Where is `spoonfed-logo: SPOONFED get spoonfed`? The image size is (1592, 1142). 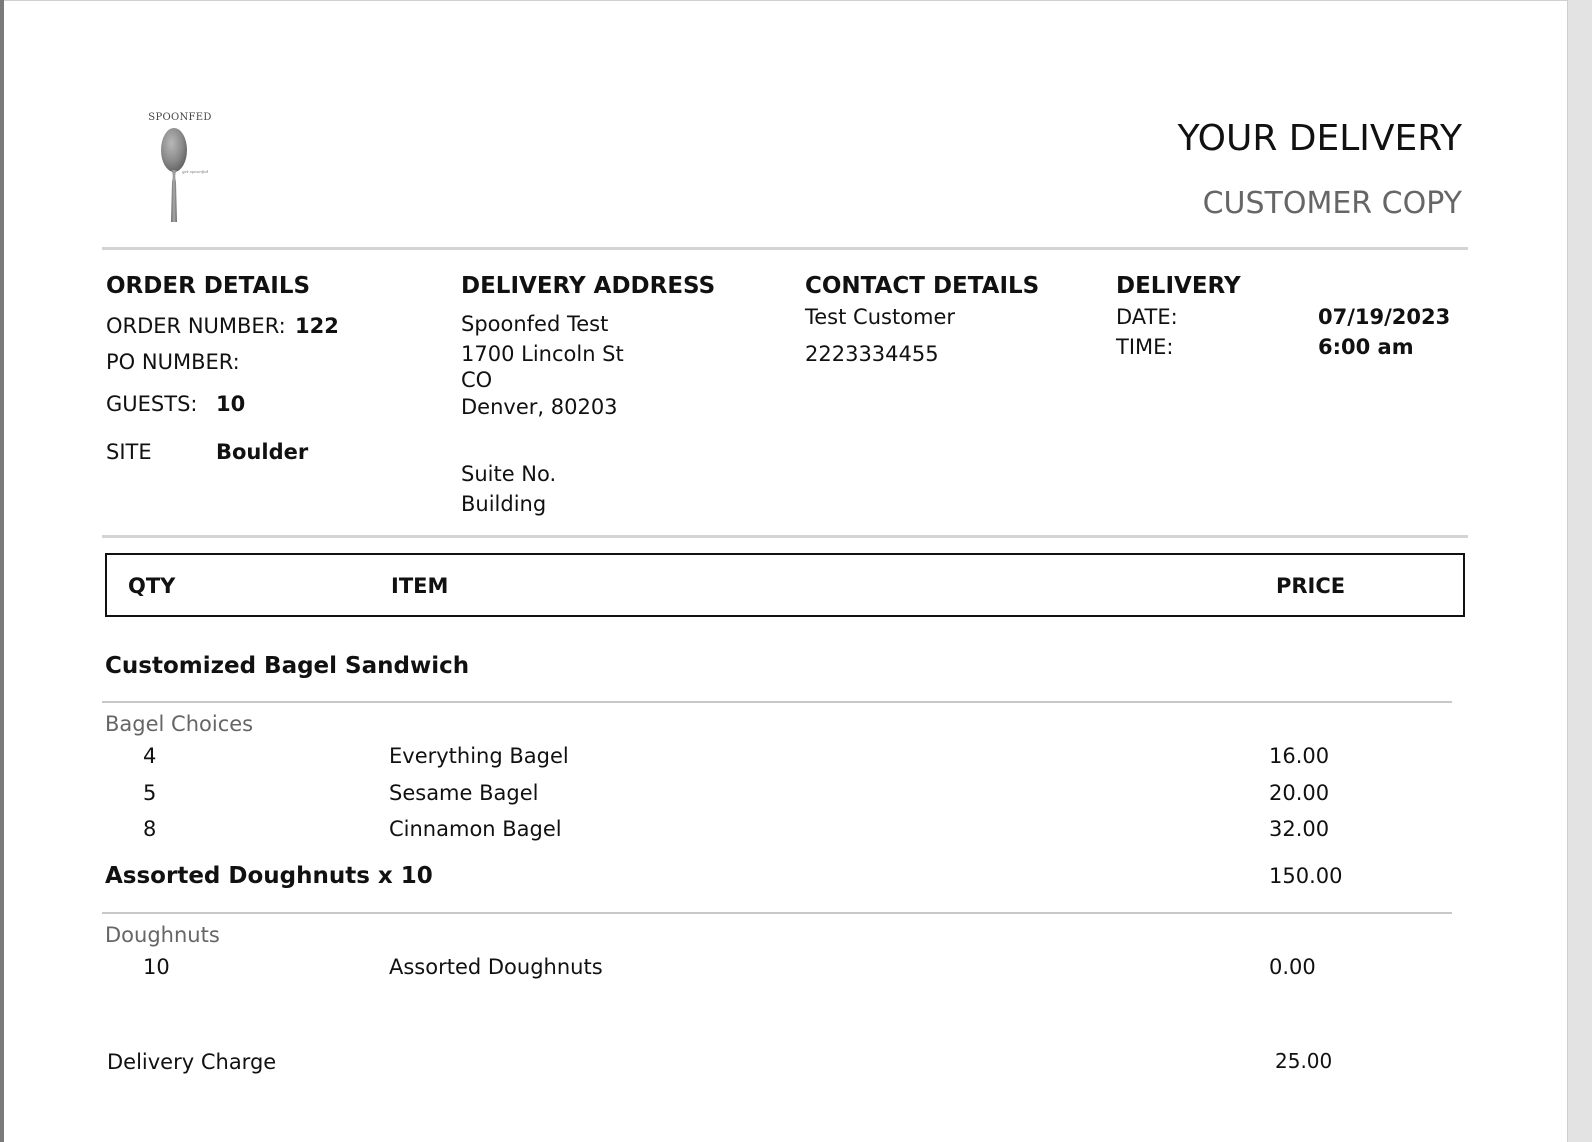 spoonfed-logo: SPOONFED get spoonfed is located at coordinates (180, 171).